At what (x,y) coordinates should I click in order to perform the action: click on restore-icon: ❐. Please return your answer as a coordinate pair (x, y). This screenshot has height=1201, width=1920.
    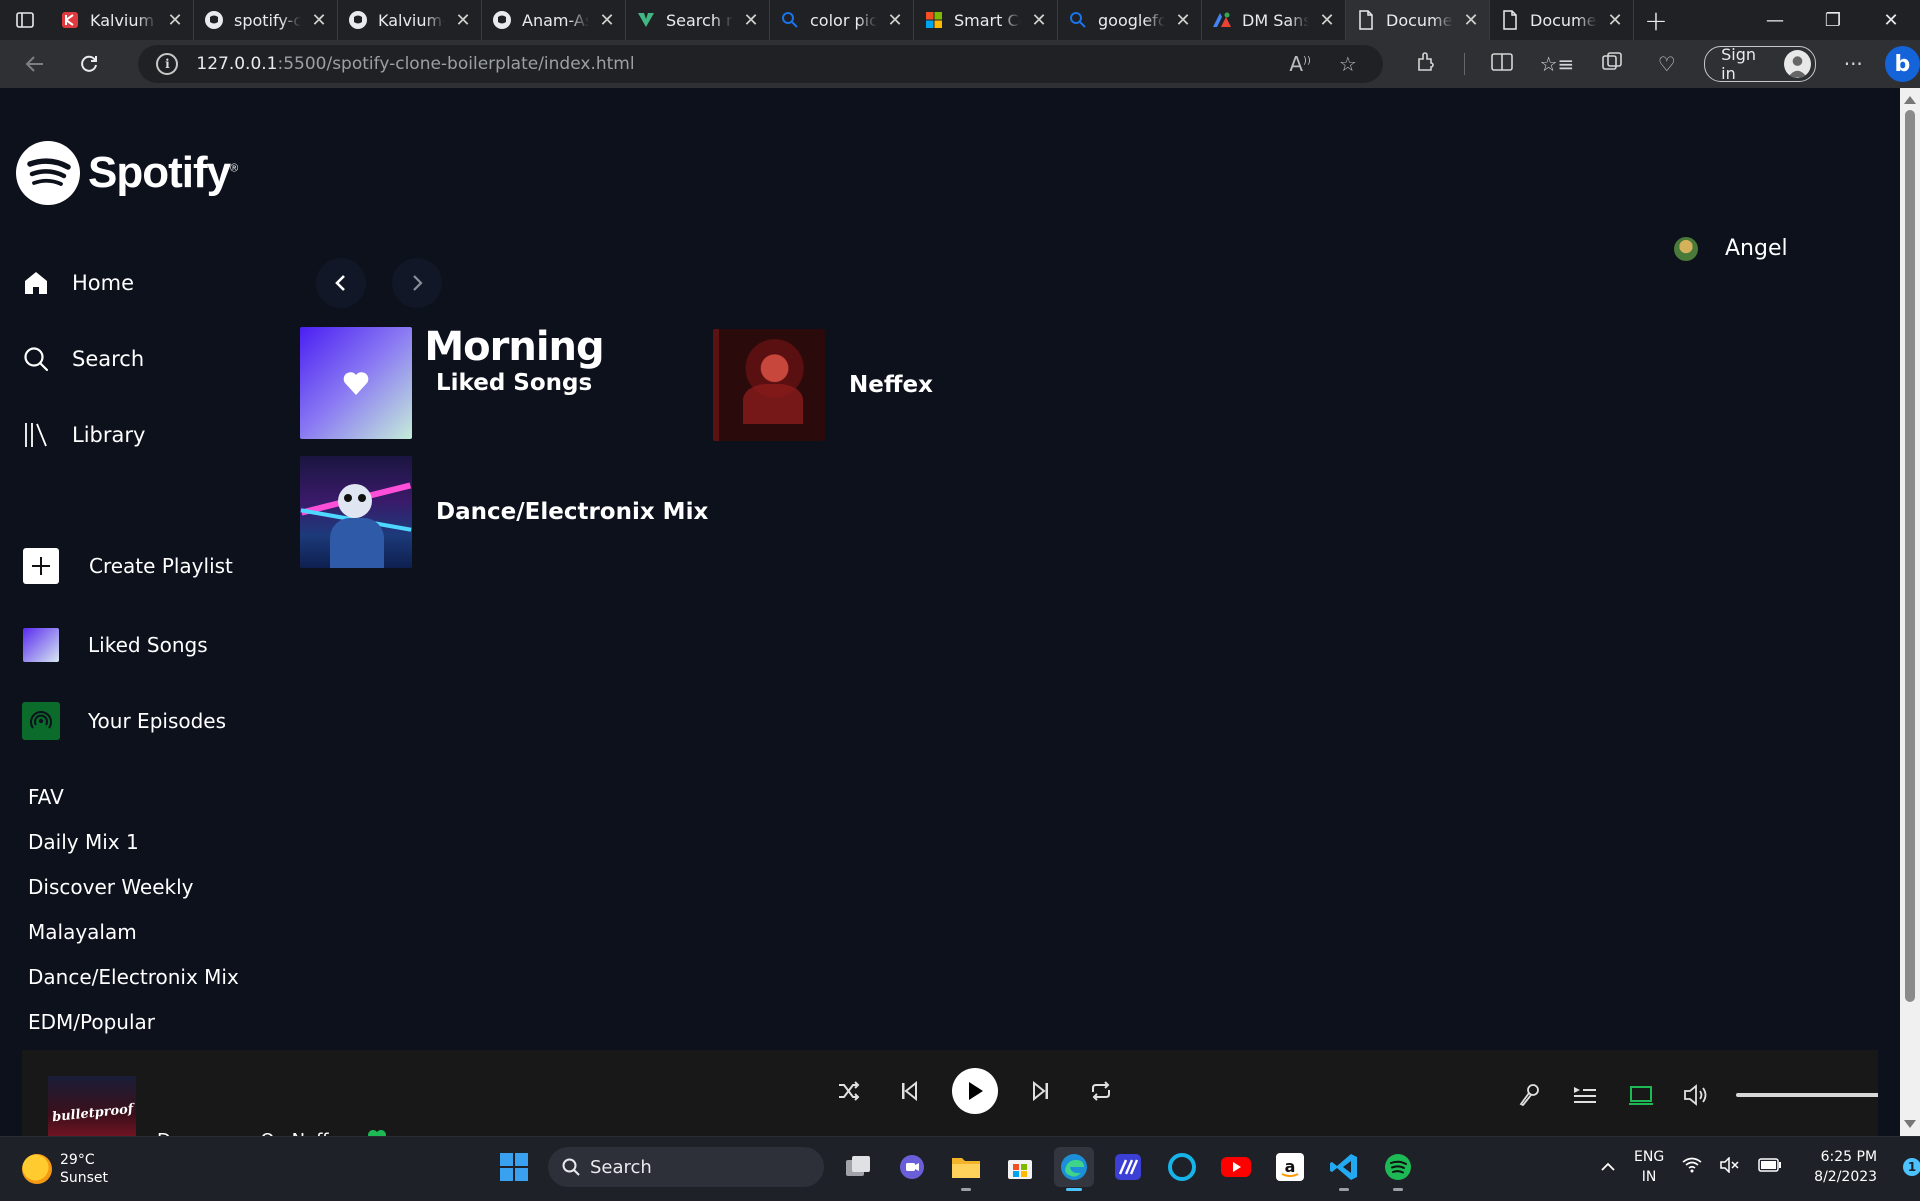
    Looking at the image, I should click on (1833, 20).